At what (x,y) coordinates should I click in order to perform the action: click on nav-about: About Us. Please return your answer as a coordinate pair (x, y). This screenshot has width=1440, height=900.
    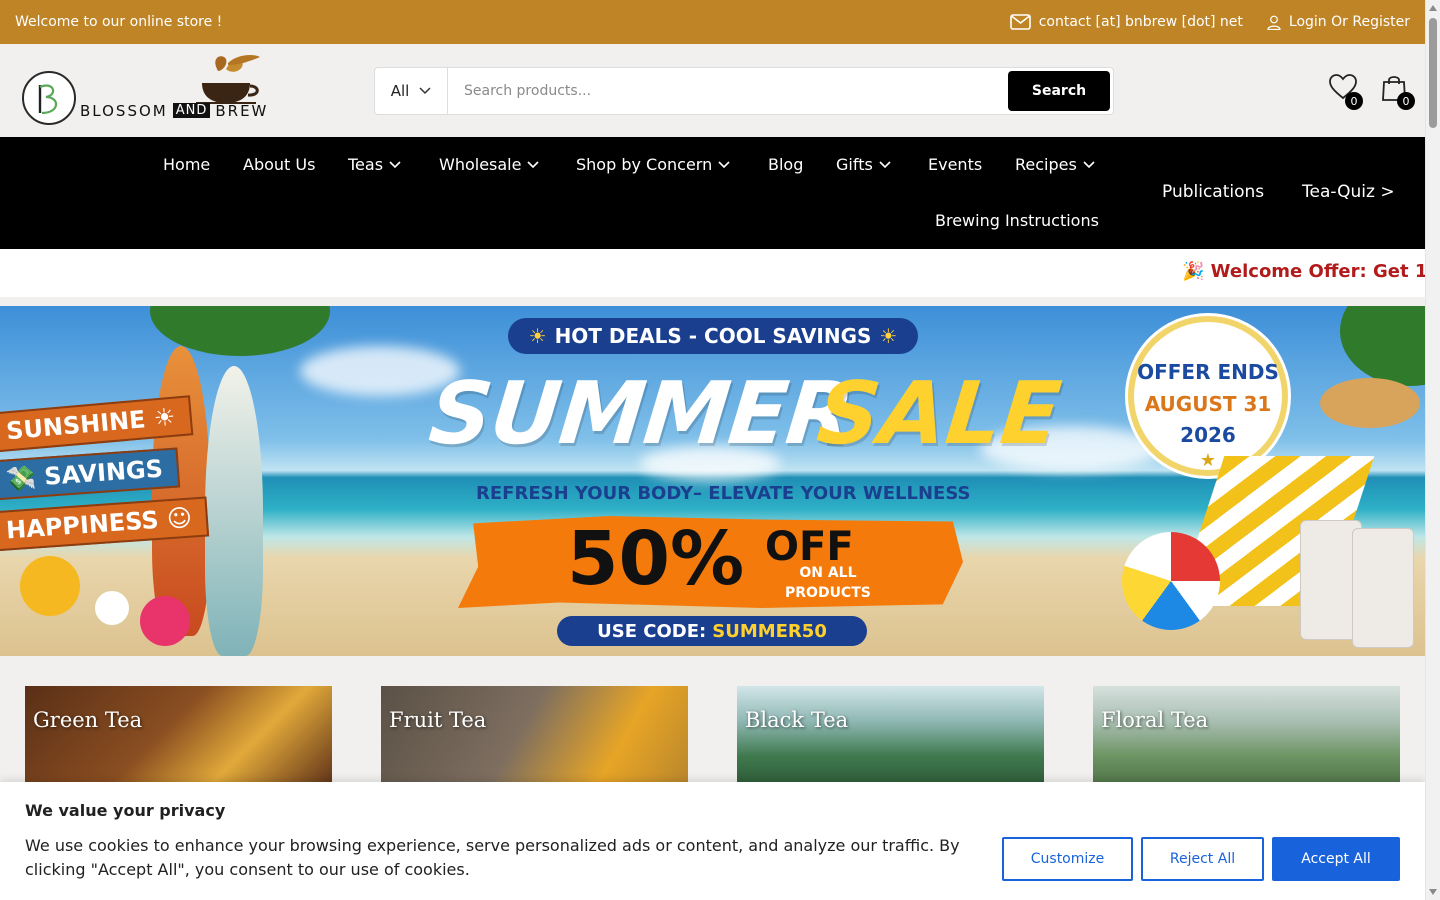
    Looking at the image, I should click on (279, 164).